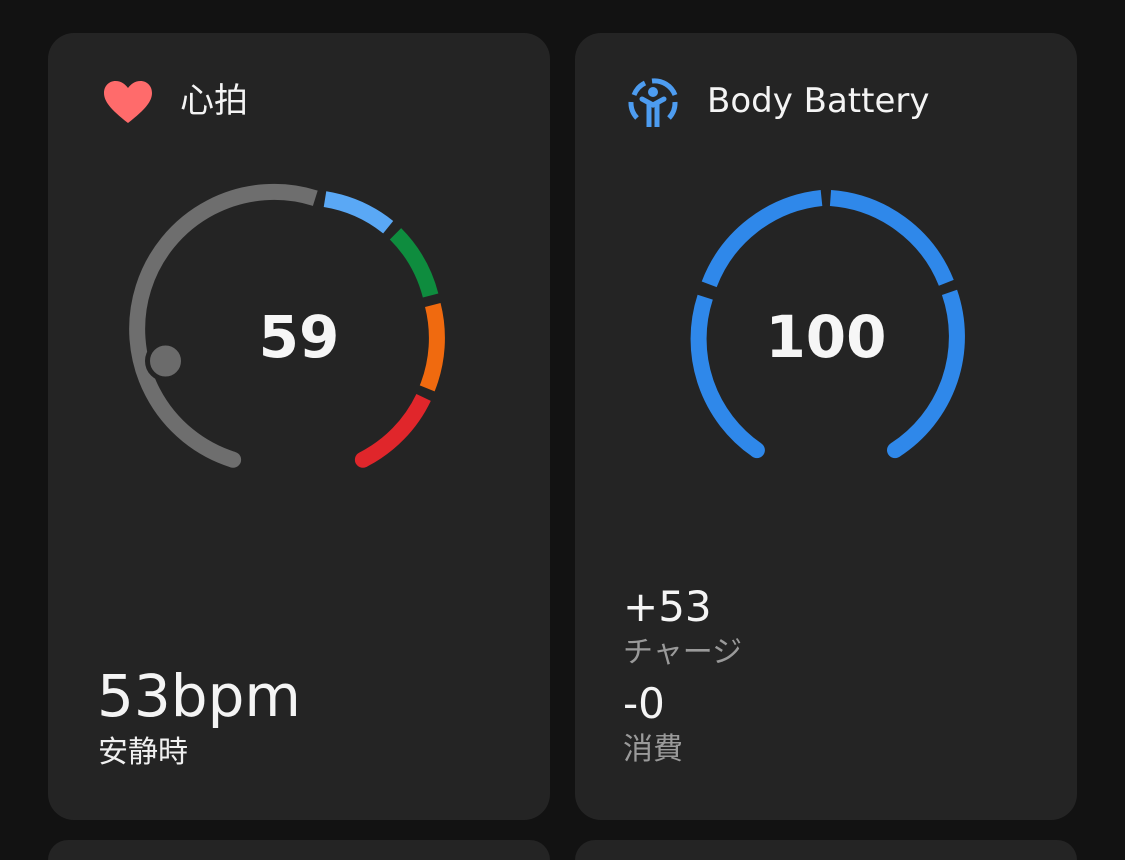 Image resolution: width=1125 pixels, height=860 pixels. I want to click on heart-rate-gauge-value: 59, so click(299, 337).